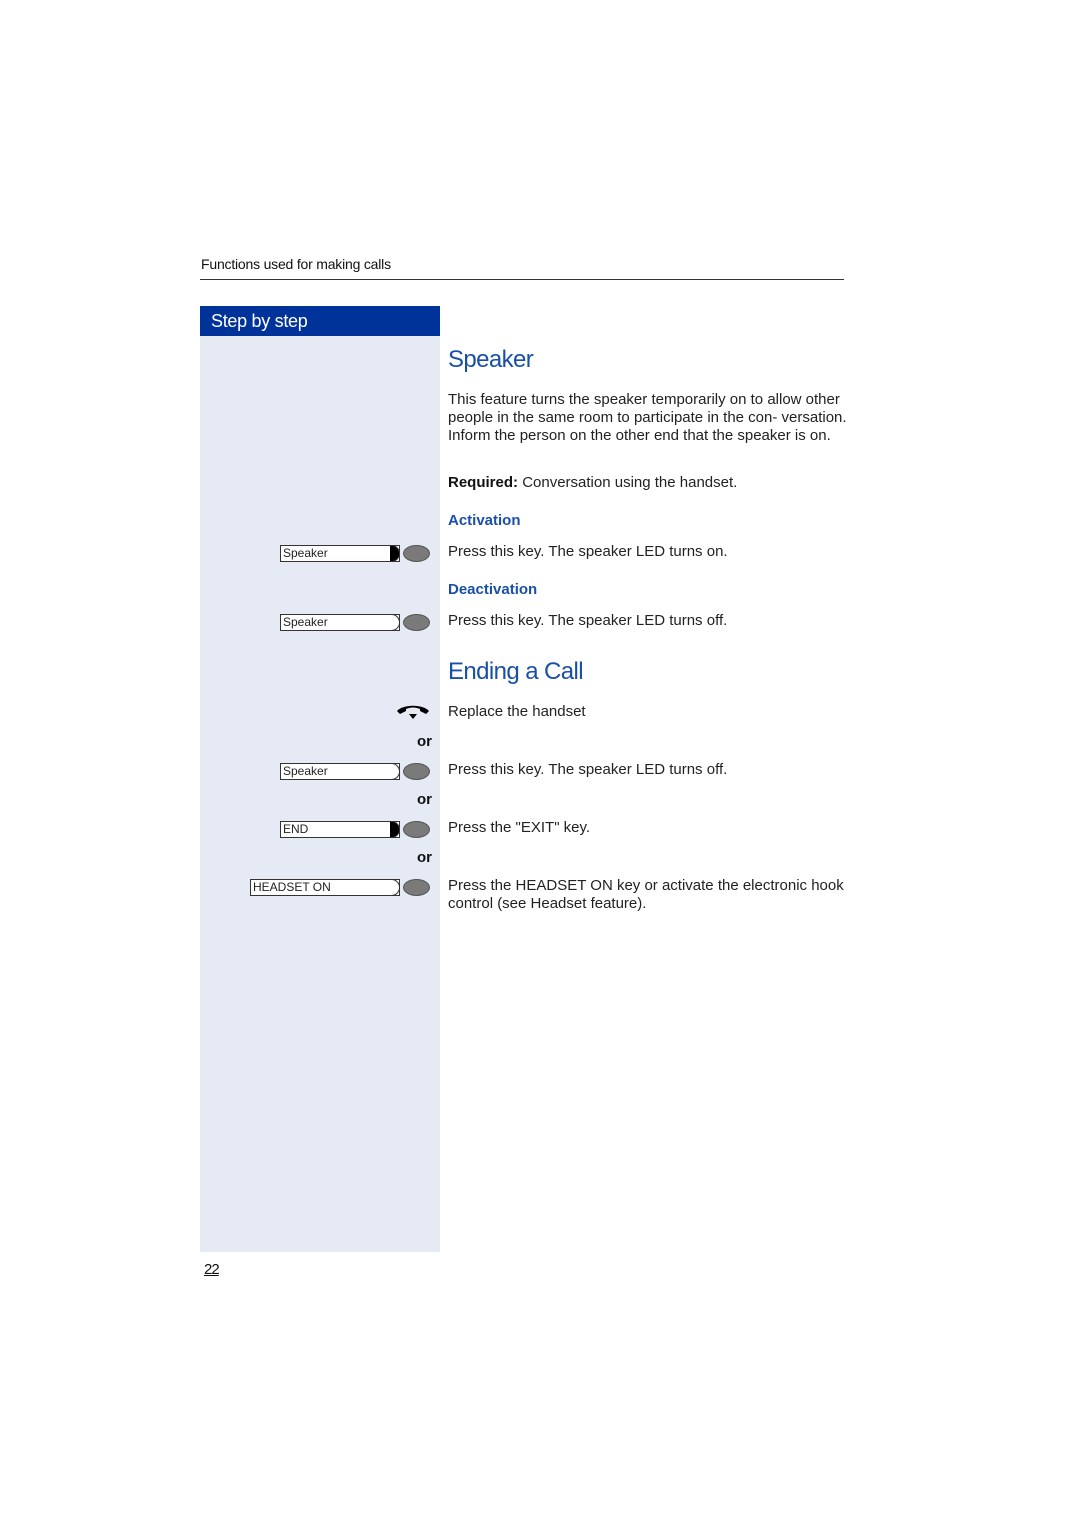  Describe the element at coordinates (630, 482) in the screenshot. I see `required-text: Conversation using the handset.` at that location.